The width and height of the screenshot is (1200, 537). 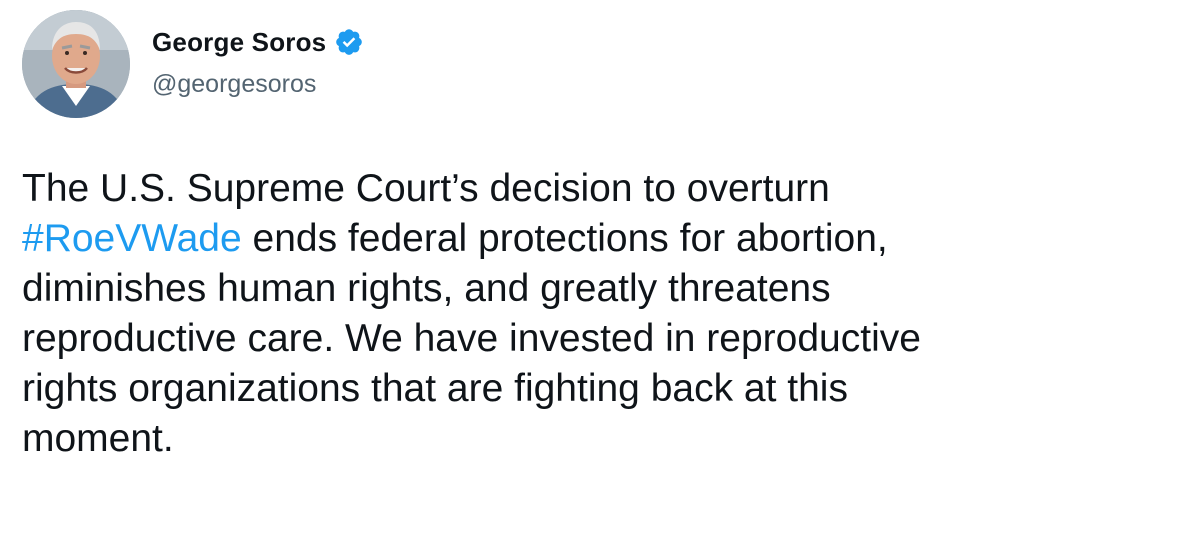 I want to click on author-name-row: George Soros, so click(x=258, y=42).